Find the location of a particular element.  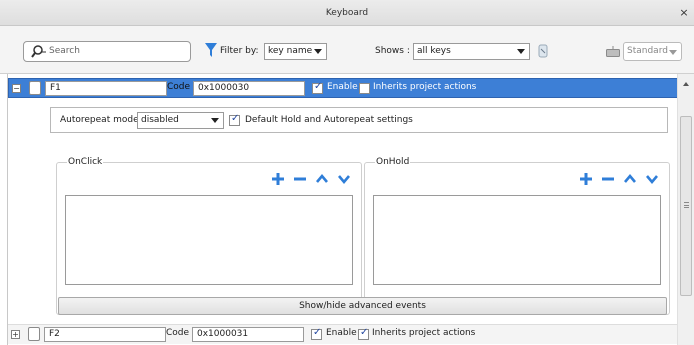

show-hide-advanced-button: Show/hide advanced events is located at coordinates (362, 306).